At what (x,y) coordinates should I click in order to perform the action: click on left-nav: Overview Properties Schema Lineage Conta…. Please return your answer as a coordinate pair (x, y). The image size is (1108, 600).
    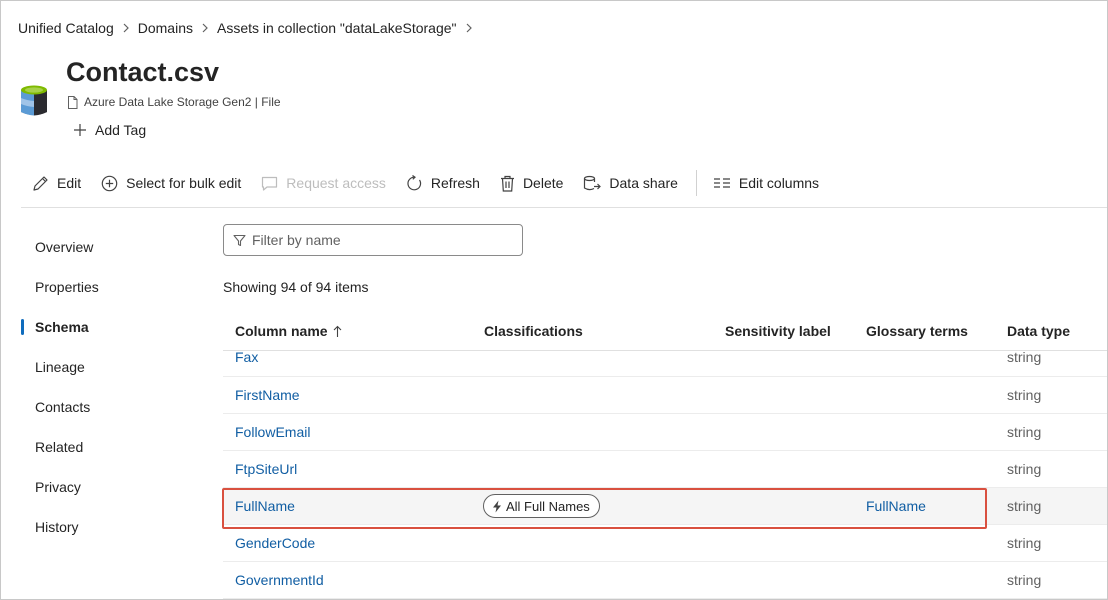
    Looking at the image, I should click on (101, 387).